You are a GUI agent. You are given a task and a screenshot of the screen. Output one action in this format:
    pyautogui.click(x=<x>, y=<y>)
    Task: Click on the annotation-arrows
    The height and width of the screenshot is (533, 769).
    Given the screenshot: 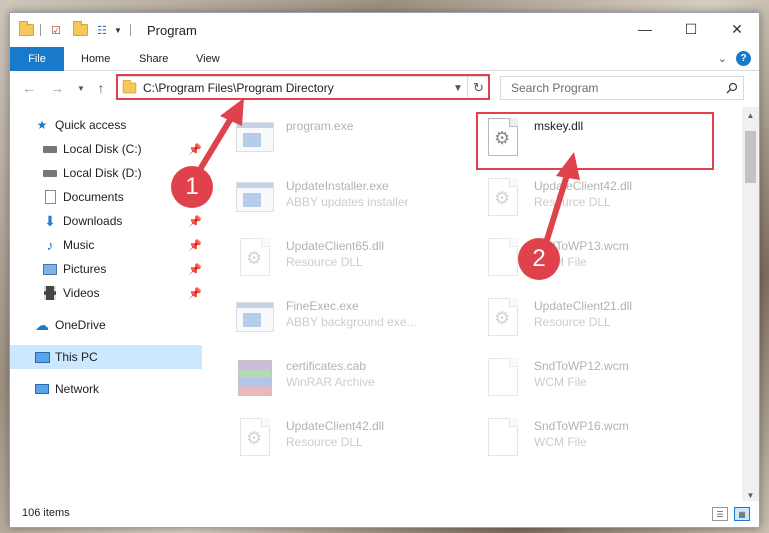 What is the action you would take?
    pyautogui.click(x=386, y=172)
    